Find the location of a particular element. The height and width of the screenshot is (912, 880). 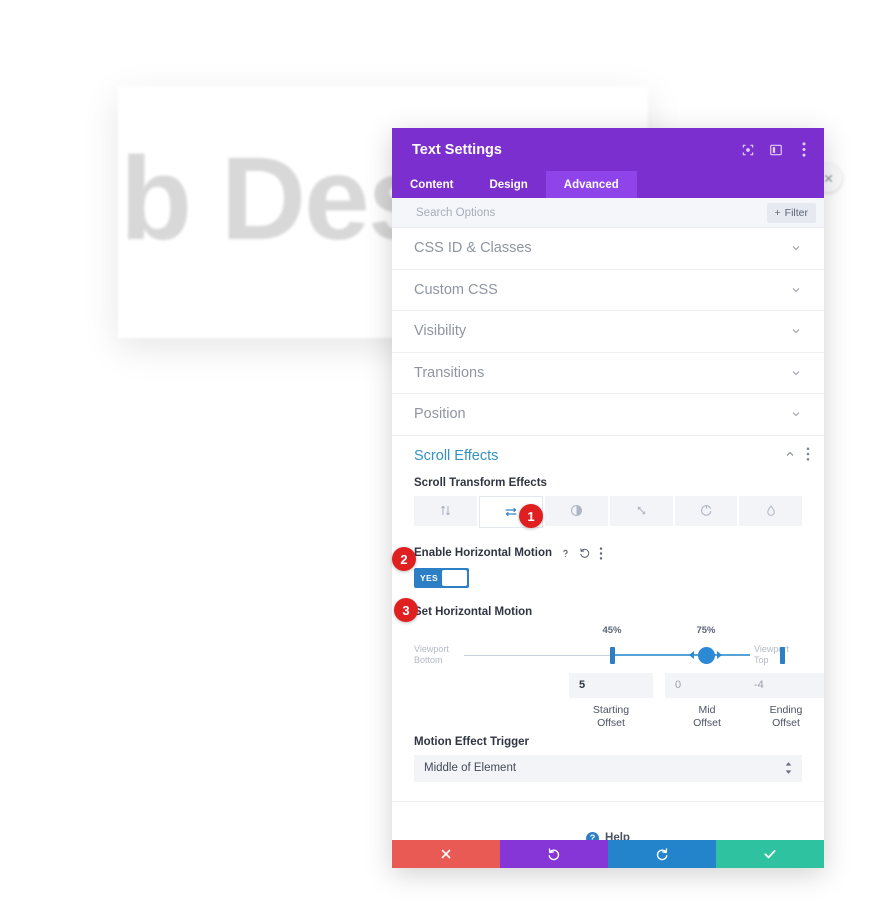

slider-mid-handle is located at coordinates (706, 655).